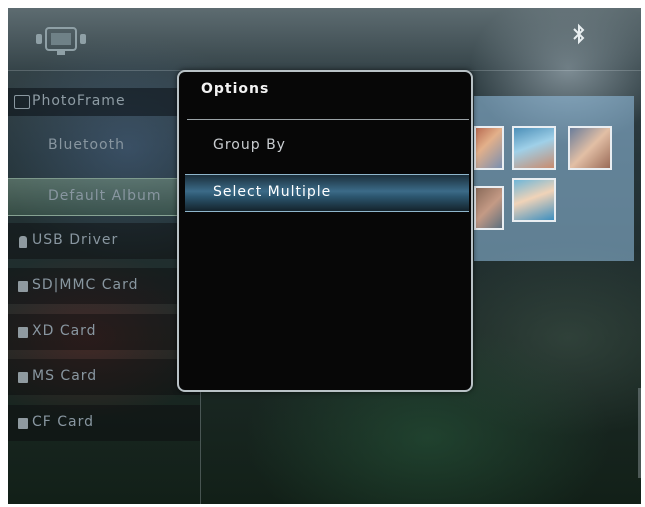 The width and height of the screenshot is (645, 507). What do you see at coordinates (85, 285) in the screenshot?
I see `sidebar-item-label: SD|MMC Card` at bounding box center [85, 285].